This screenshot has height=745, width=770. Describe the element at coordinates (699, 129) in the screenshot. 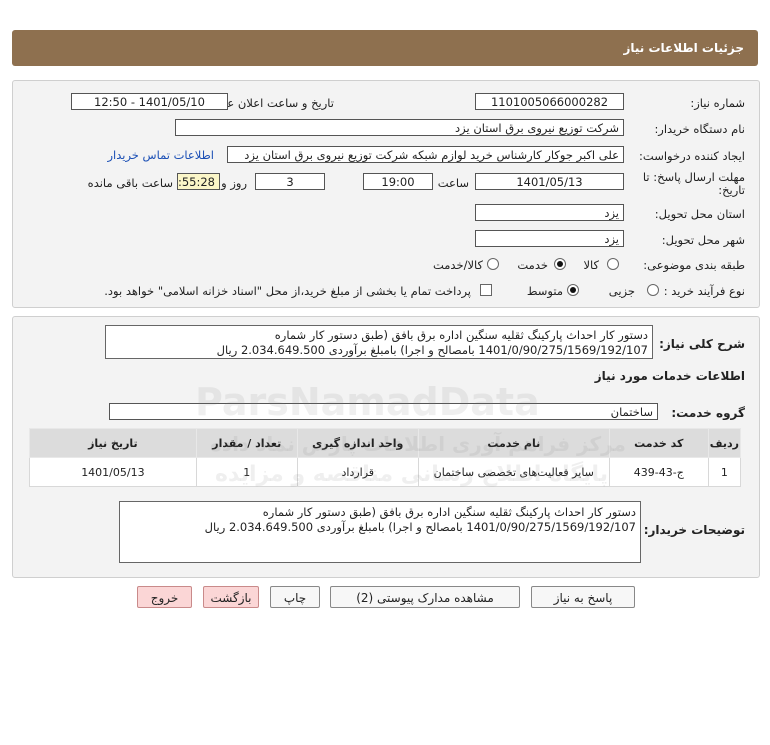

I see `buyer-org-label: نام دستگاه خریدار:` at that location.